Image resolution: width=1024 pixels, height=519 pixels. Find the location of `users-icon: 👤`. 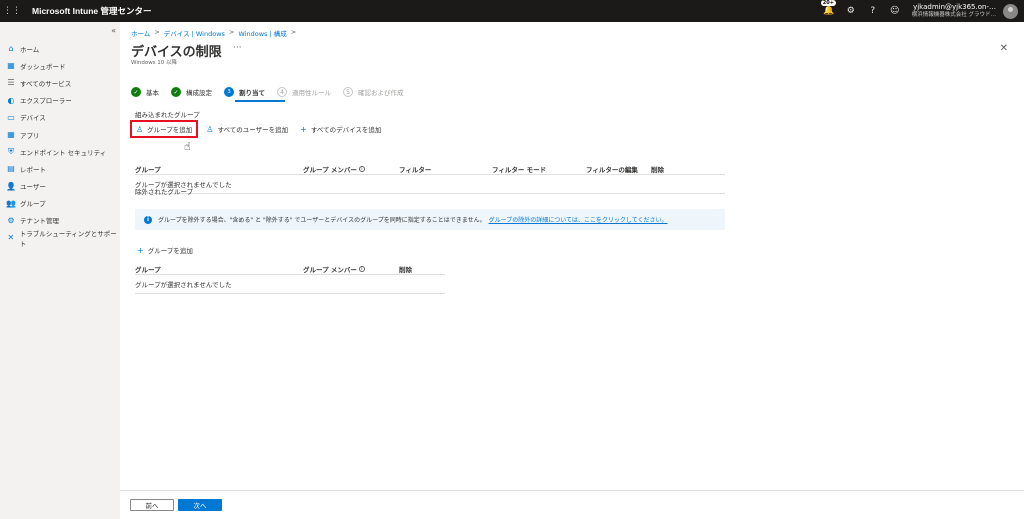

users-icon: 👤 is located at coordinates (11, 186).